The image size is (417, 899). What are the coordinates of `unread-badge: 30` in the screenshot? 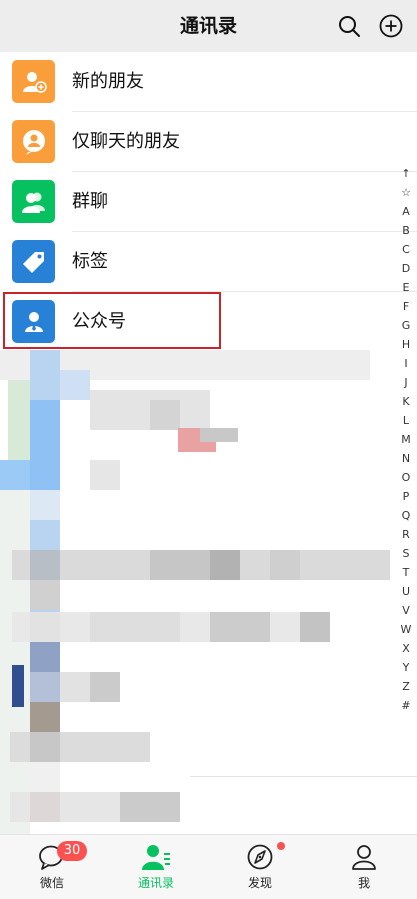 It's located at (72, 851).